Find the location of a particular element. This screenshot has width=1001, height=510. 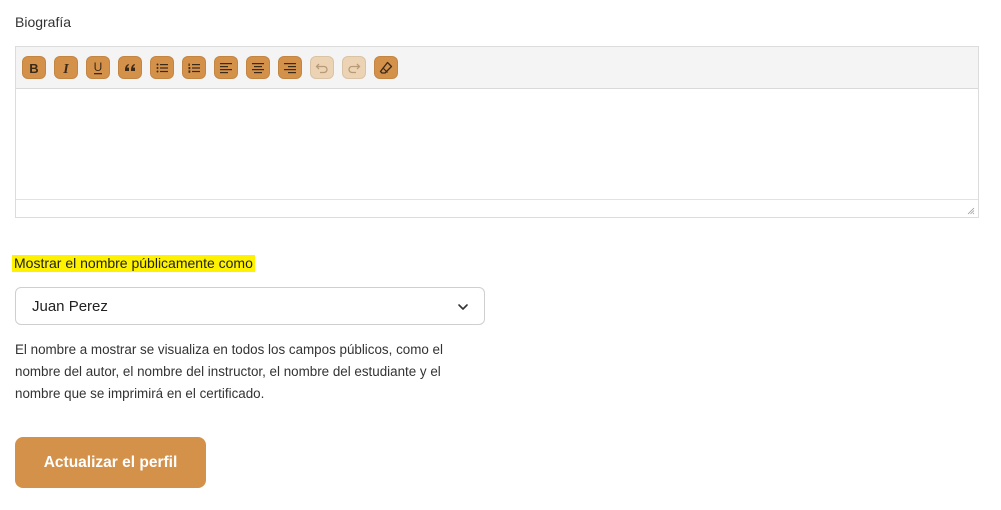

italic-icon: I is located at coordinates (65, 69).